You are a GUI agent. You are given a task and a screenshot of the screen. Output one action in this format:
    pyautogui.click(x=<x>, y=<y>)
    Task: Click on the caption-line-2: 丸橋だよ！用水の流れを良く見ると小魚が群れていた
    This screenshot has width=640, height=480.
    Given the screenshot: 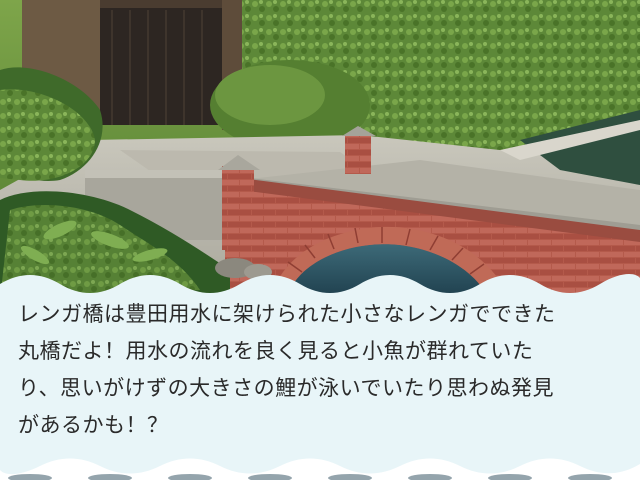 What is the action you would take?
    pyautogui.click(x=276, y=351)
    